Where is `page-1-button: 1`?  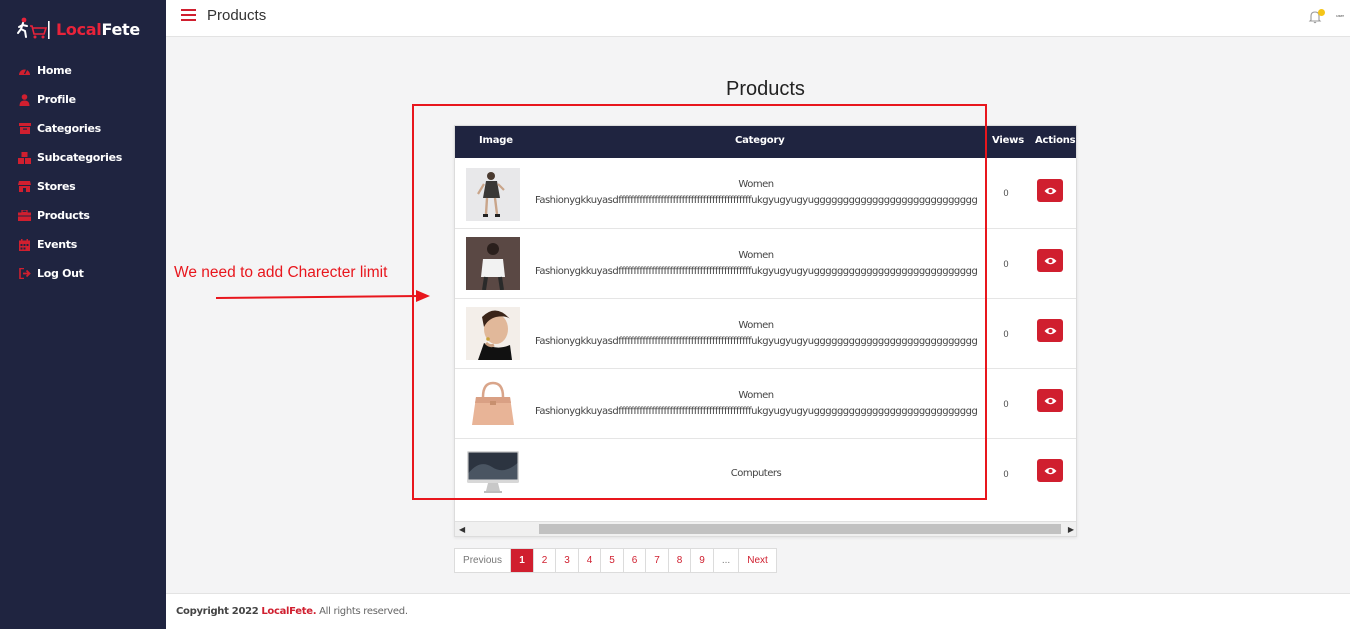 page-1-button: 1 is located at coordinates (522, 560).